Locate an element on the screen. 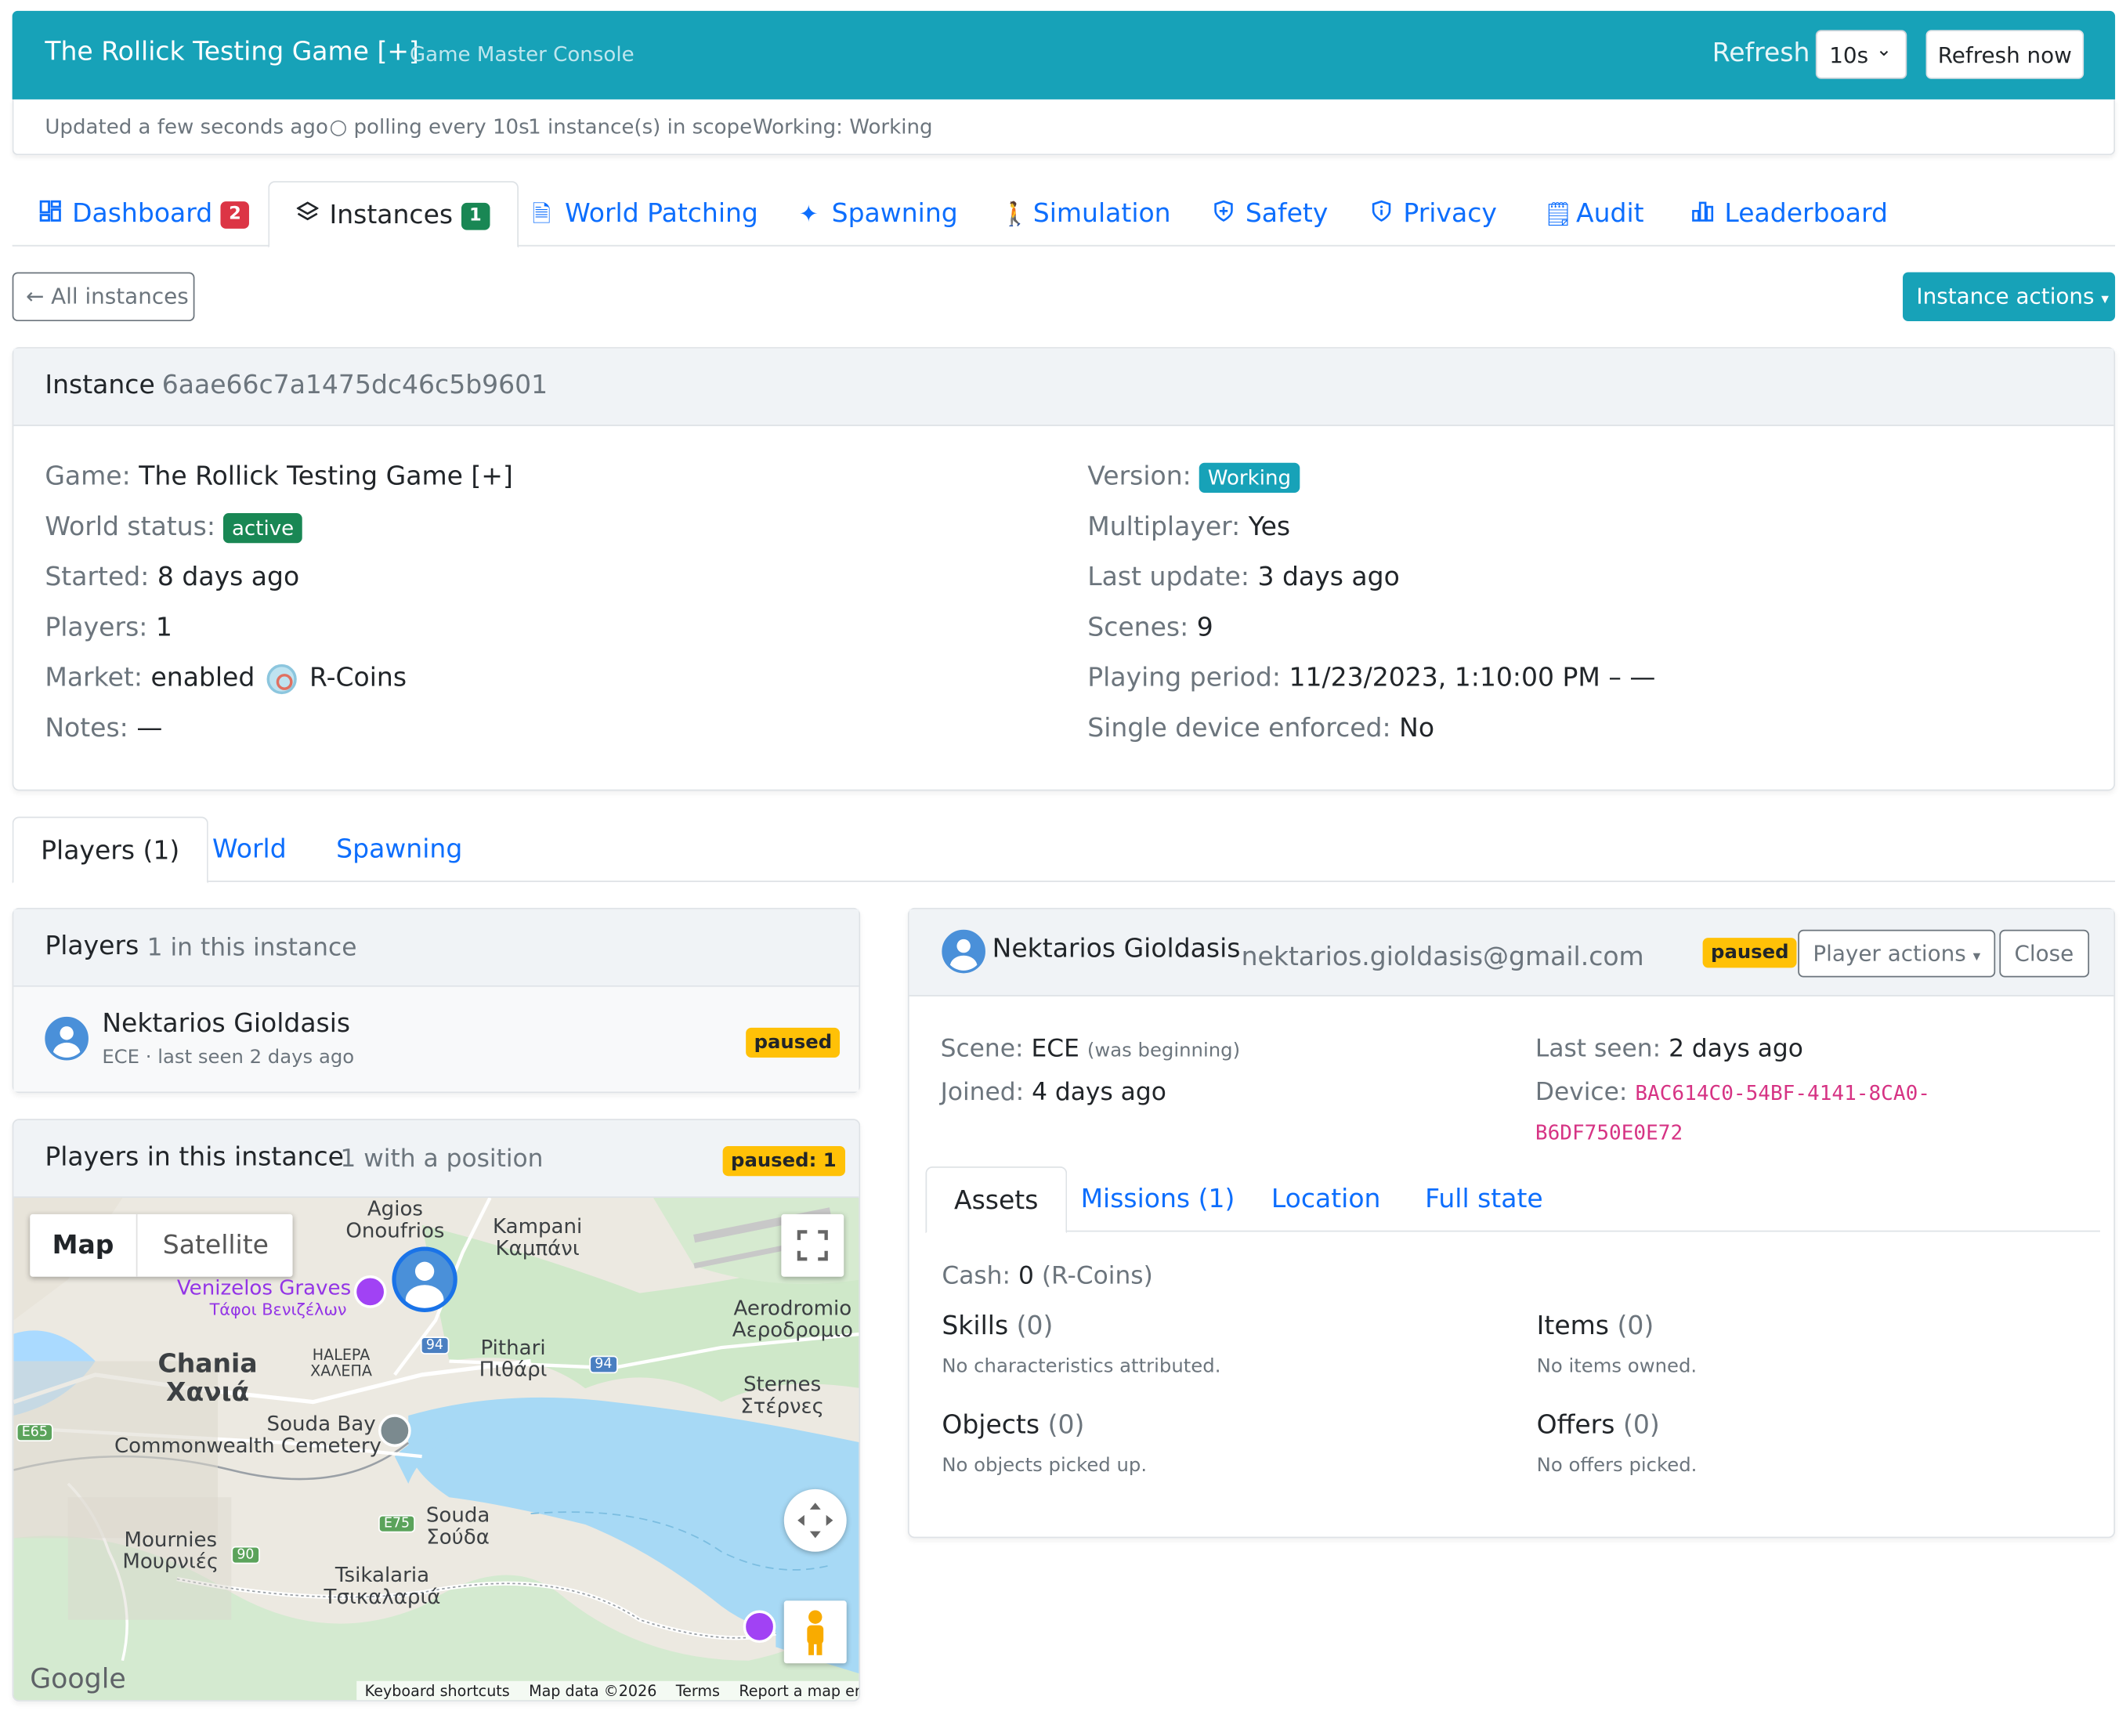 This screenshot has width=2126, height=1736. tab-safety: Safety is located at coordinates (1270, 213).